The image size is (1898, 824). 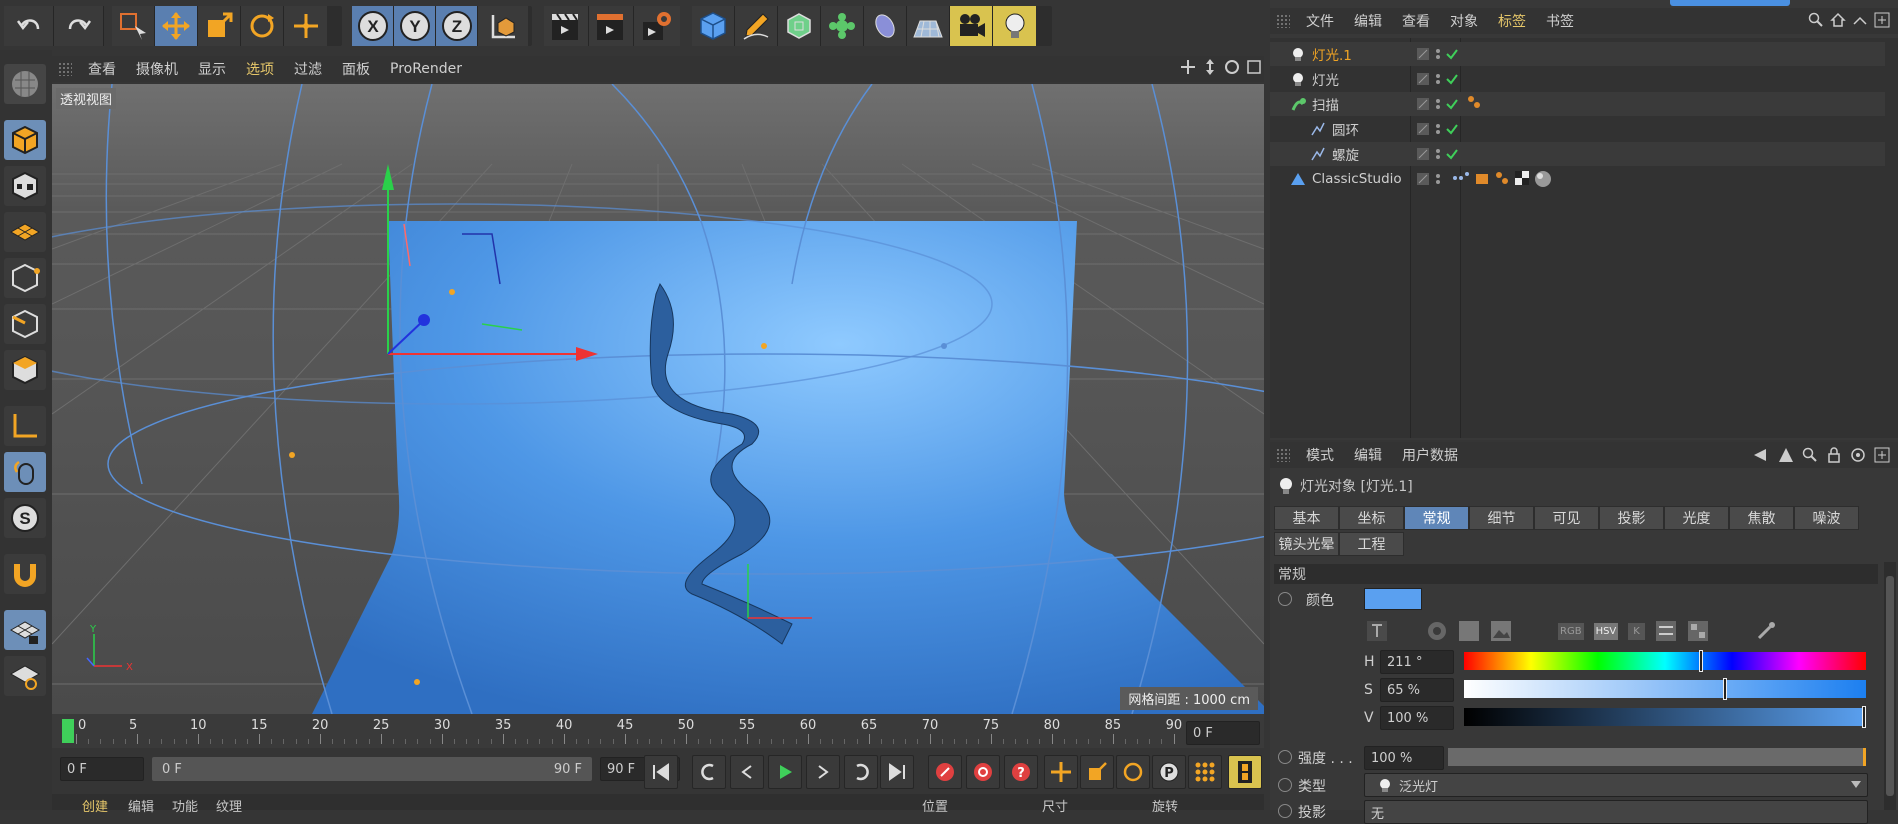 I want to click on object-row: 灯光, so click(x=1577, y=79).